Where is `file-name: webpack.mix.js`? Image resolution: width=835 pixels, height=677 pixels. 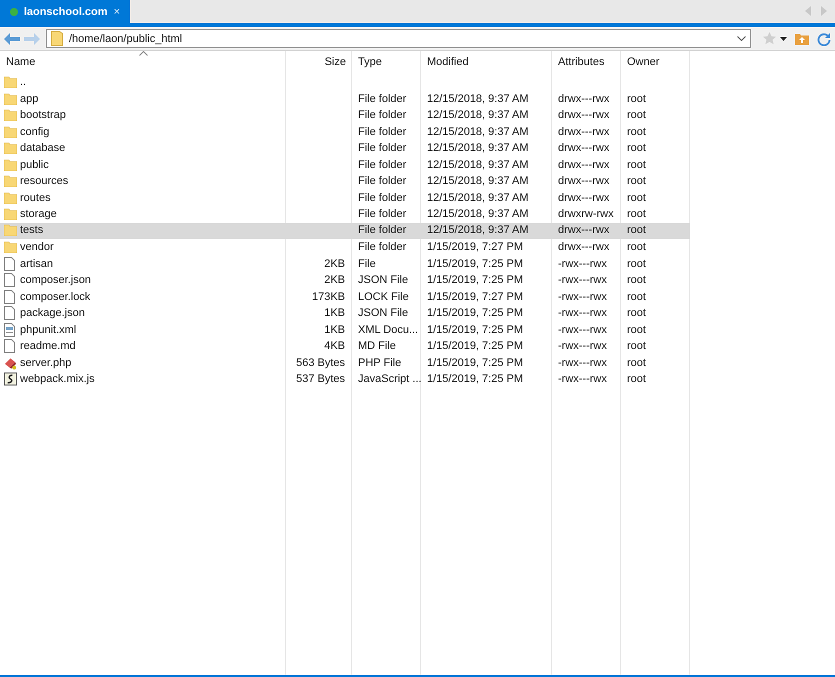
file-name: webpack.mix.js is located at coordinates (57, 379).